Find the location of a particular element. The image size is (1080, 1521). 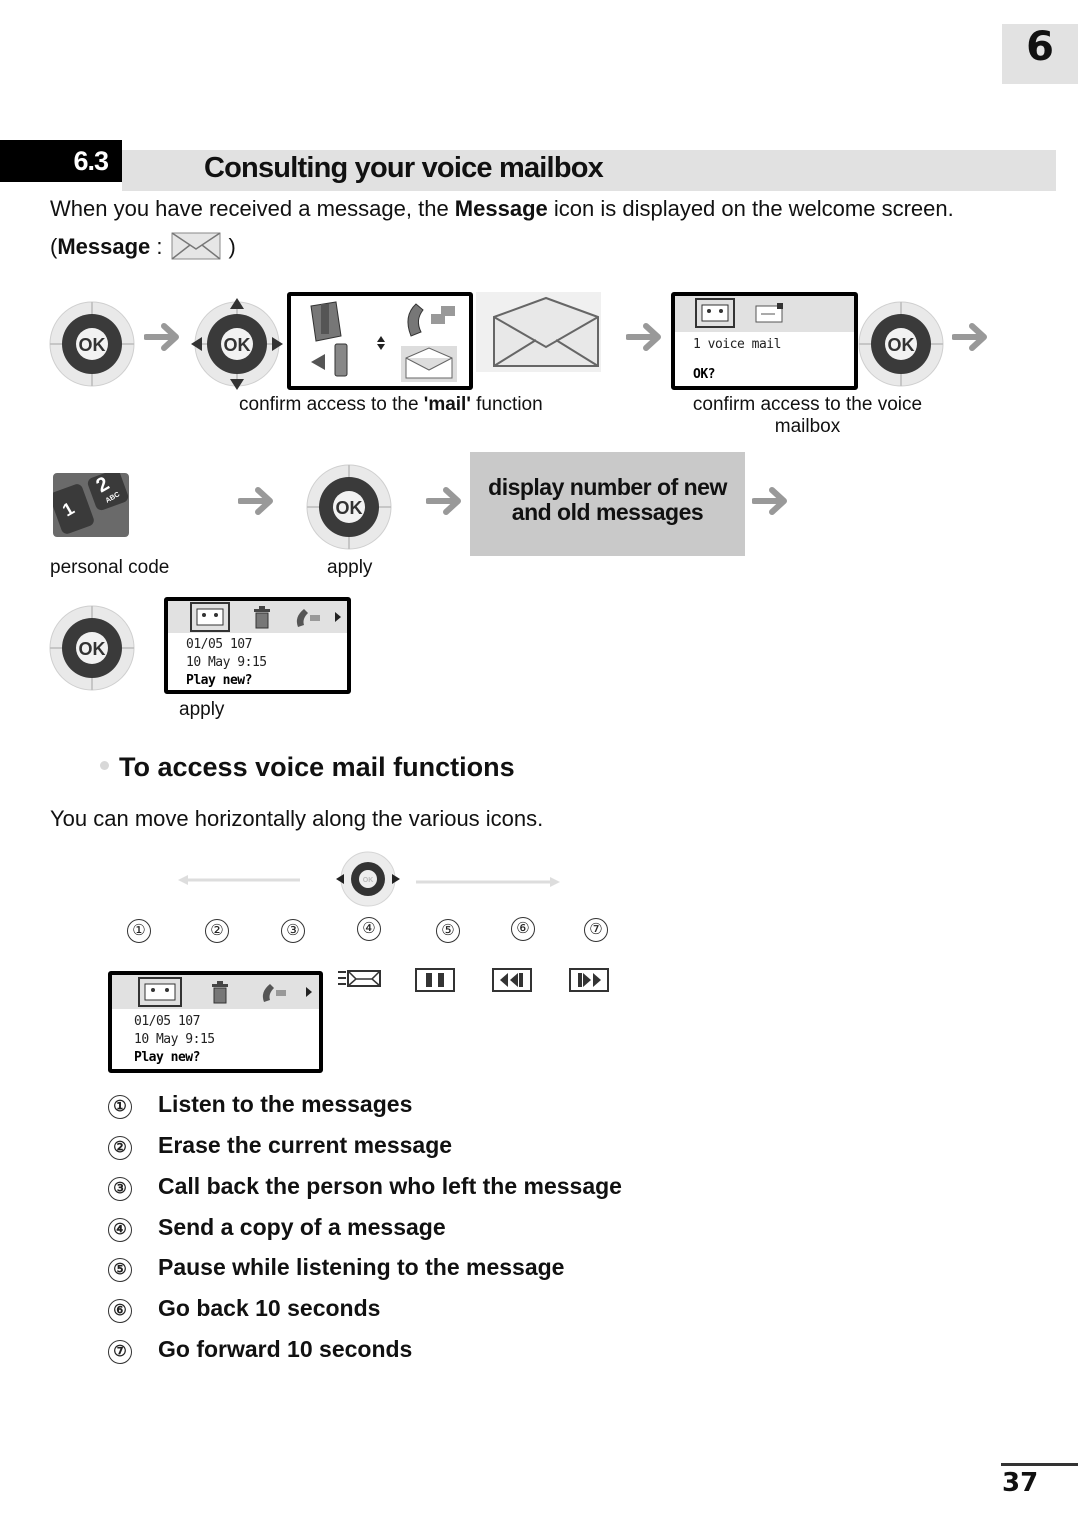

forward-message-icon is located at coordinates (359, 978).